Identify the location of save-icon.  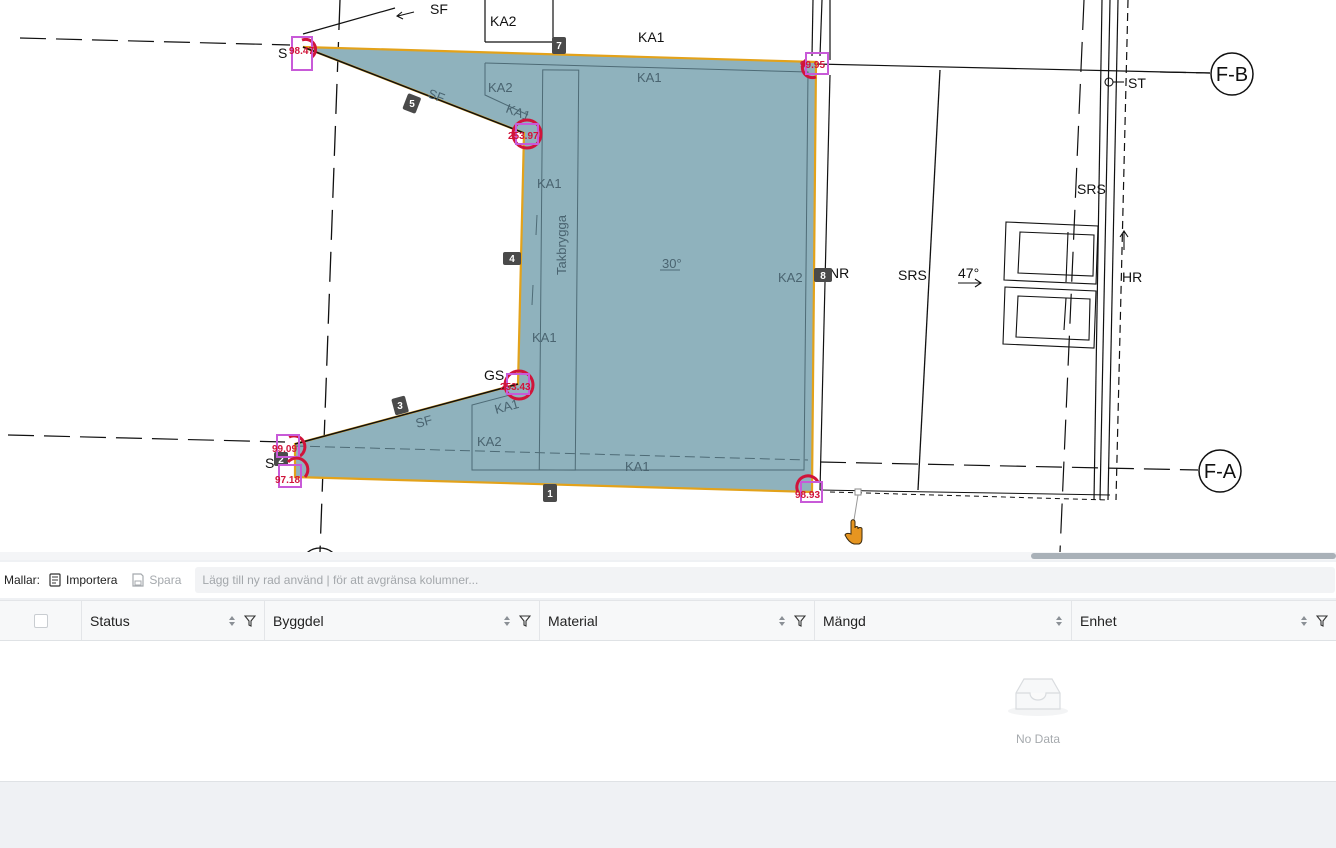
(138, 580).